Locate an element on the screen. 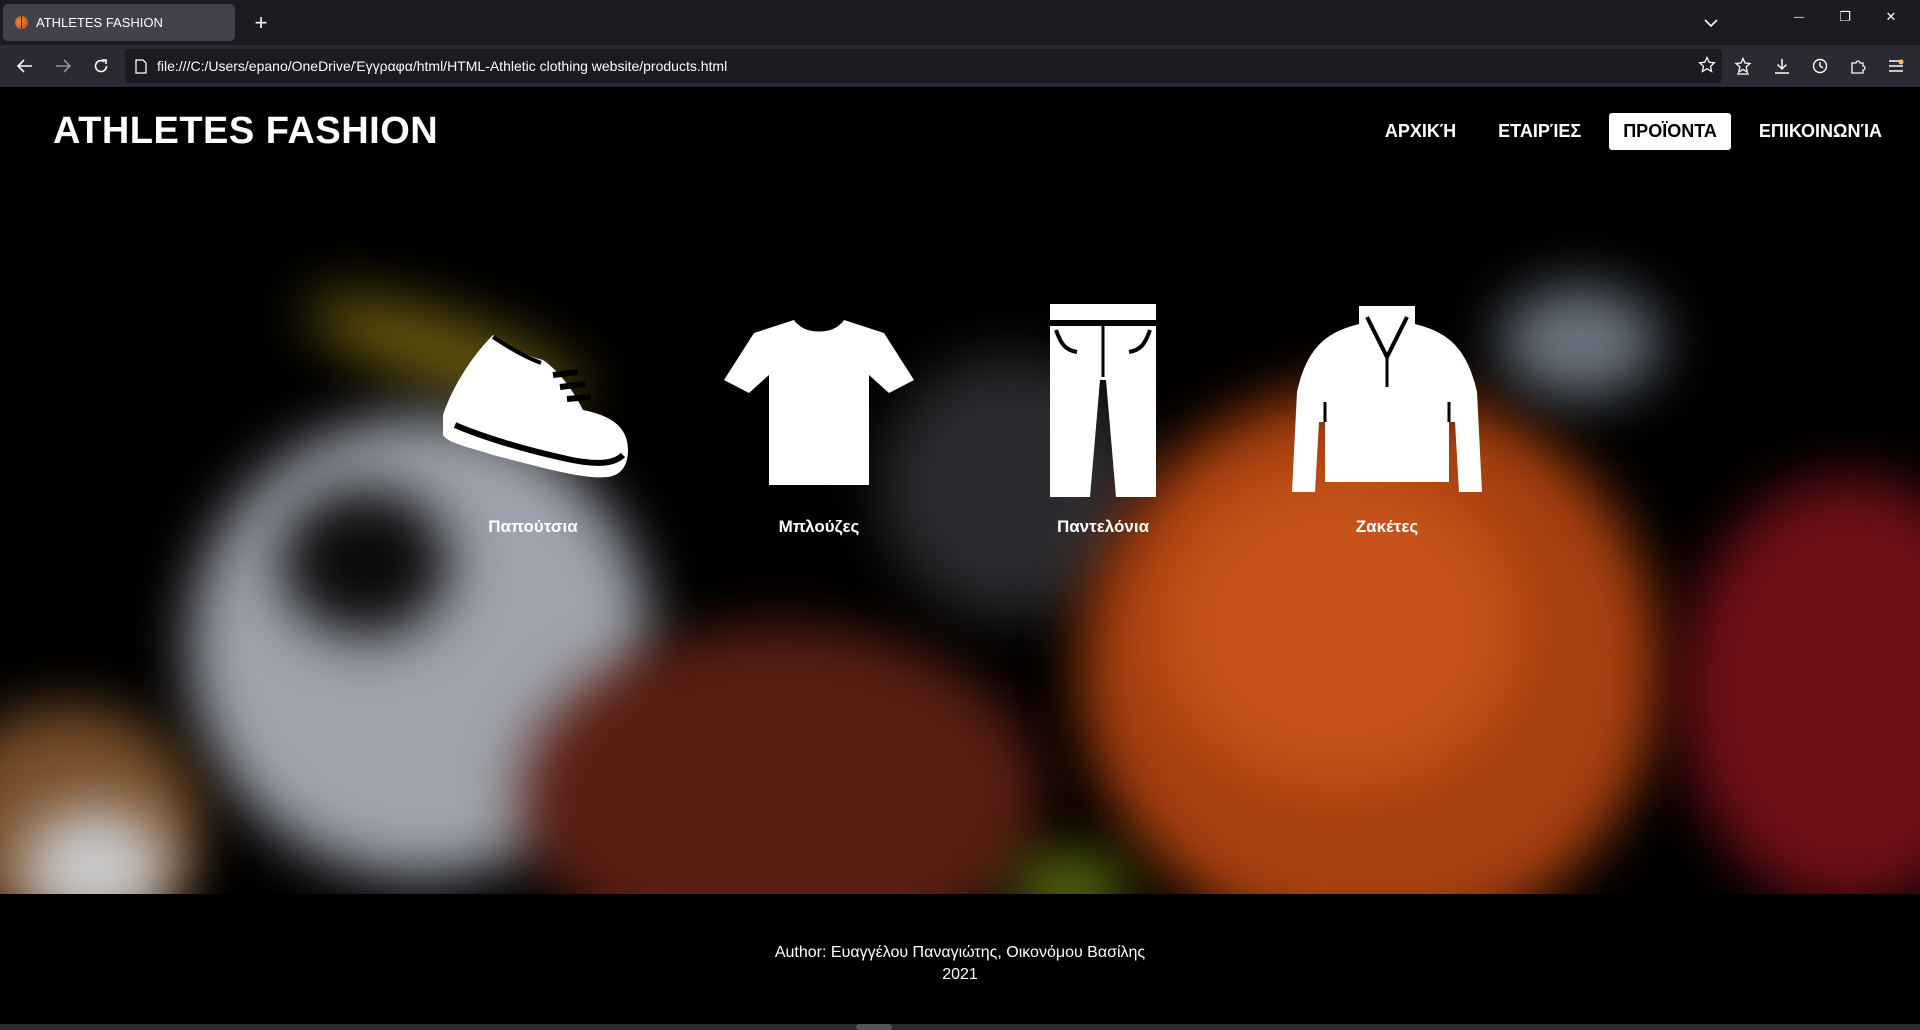 The width and height of the screenshot is (1920, 1030). product-shoes: Παπούτσια is located at coordinates (533, 419).